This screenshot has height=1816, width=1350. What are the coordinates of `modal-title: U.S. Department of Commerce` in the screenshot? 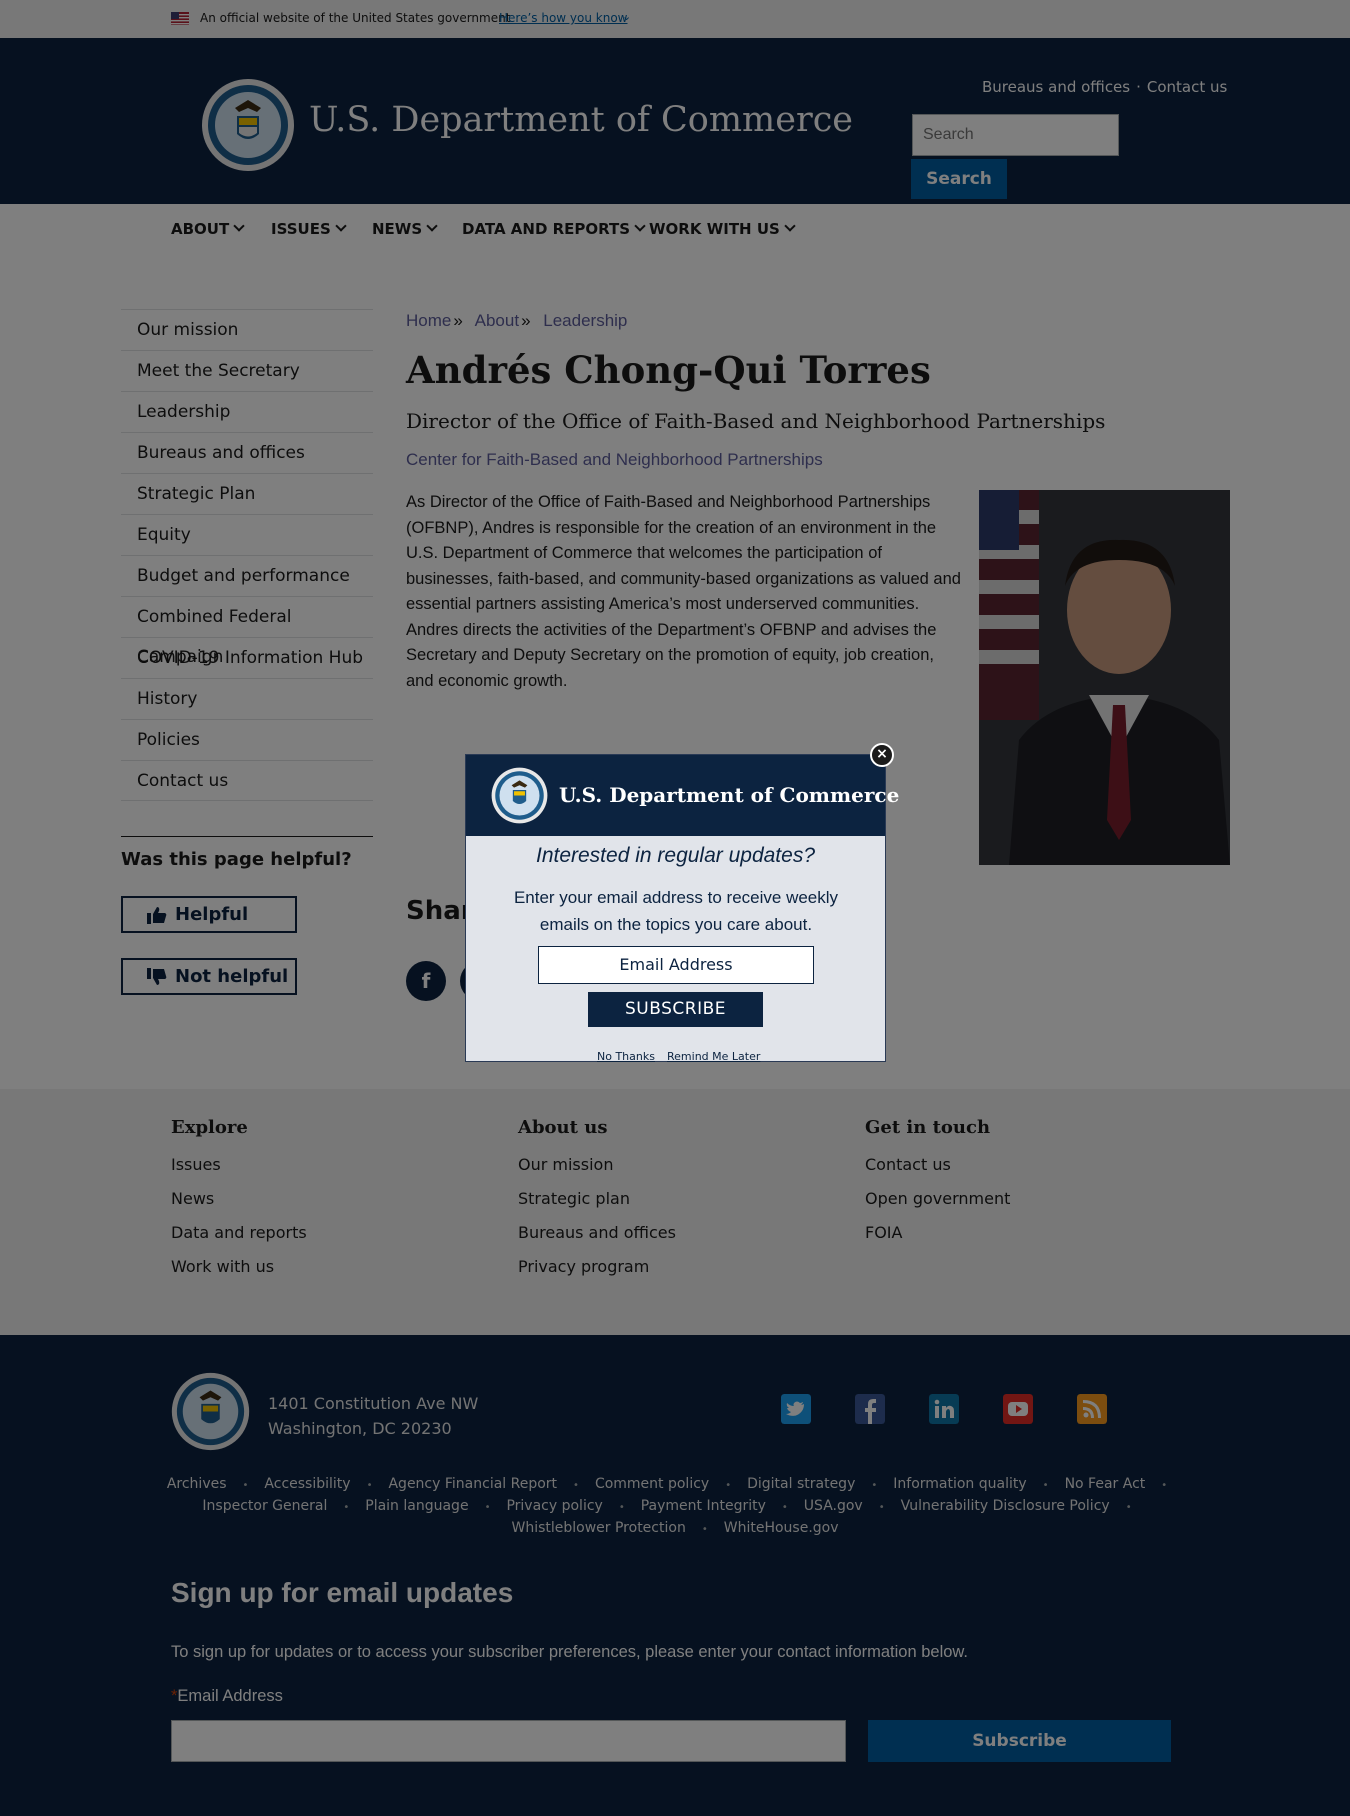 It's located at (729, 795).